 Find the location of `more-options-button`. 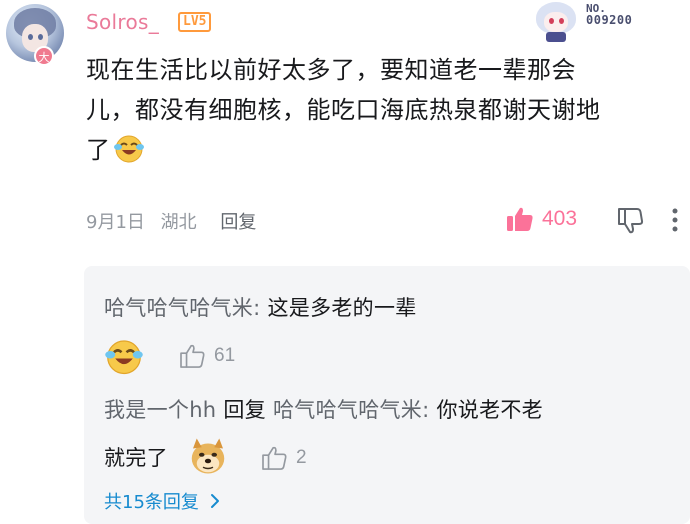

more-options-button is located at coordinates (675, 222).